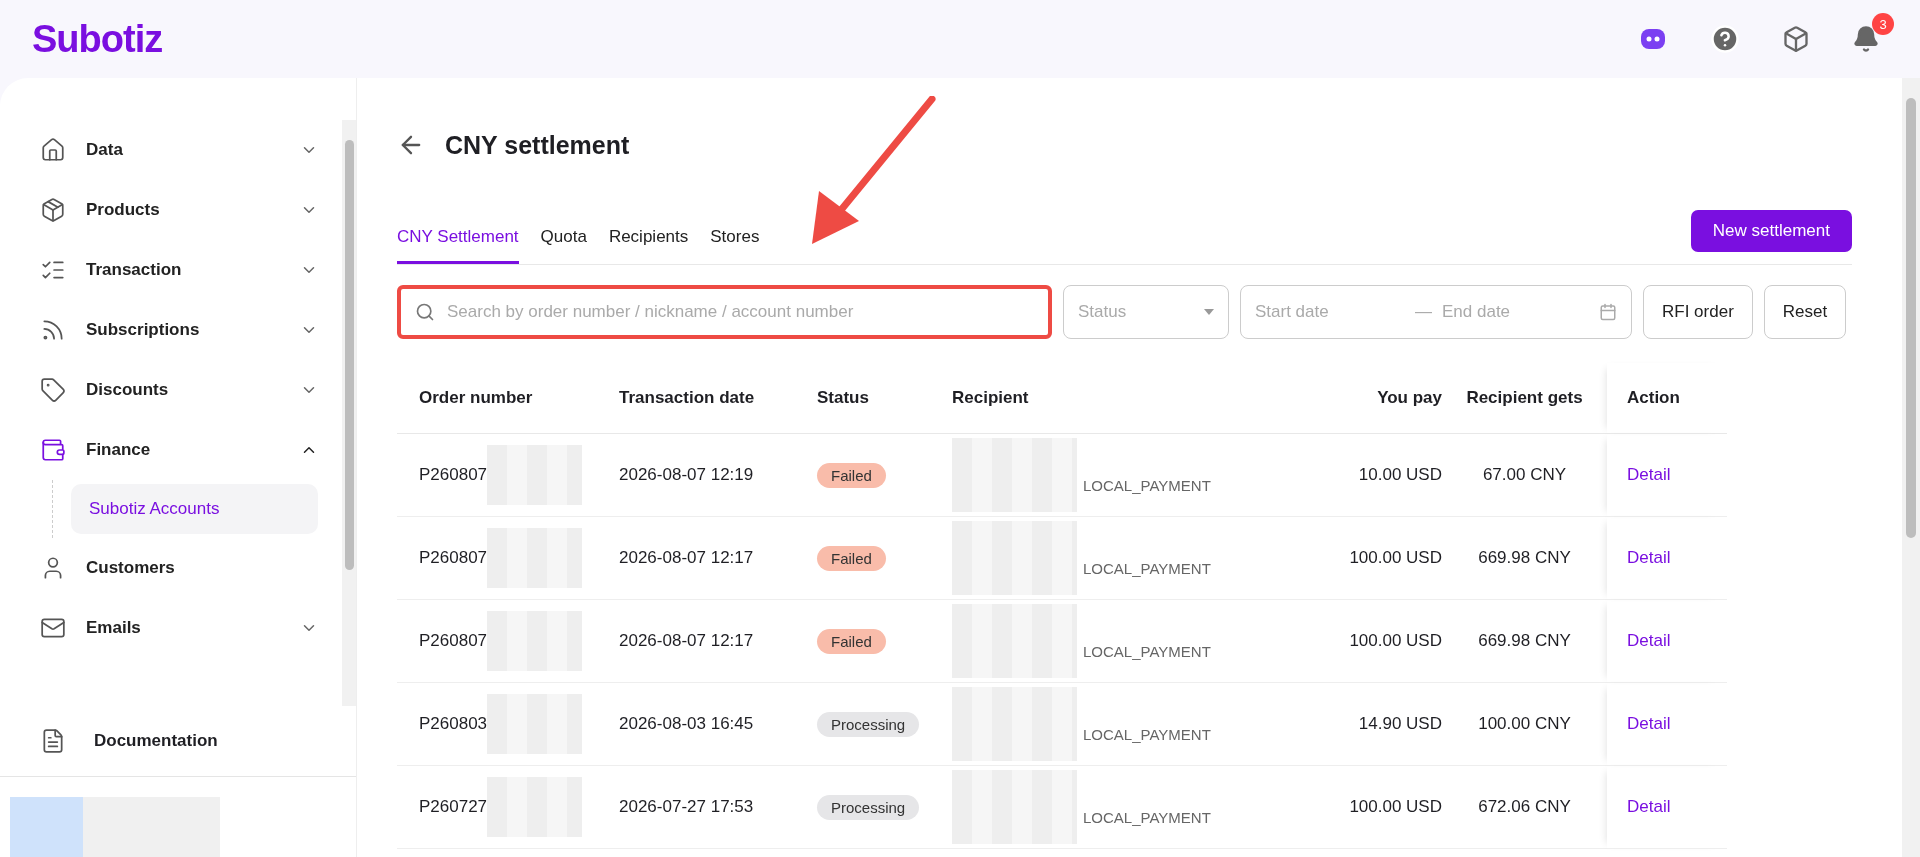 The width and height of the screenshot is (1920, 857). Describe the element at coordinates (707, 475) in the screenshot. I see `date-cell: 2026-08-07 12:19` at that location.